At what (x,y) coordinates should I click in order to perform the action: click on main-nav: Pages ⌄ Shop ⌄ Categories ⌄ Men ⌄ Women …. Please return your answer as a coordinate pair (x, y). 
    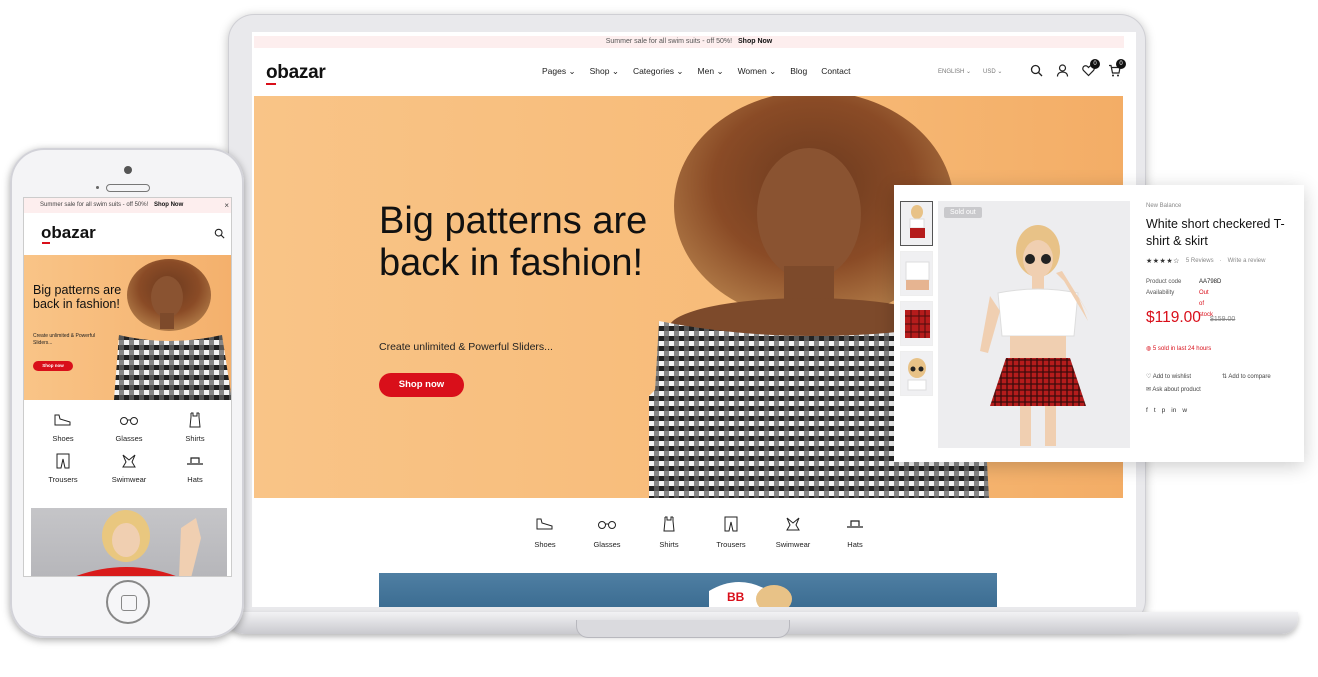
    Looking at the image, I should click on (696, 71).